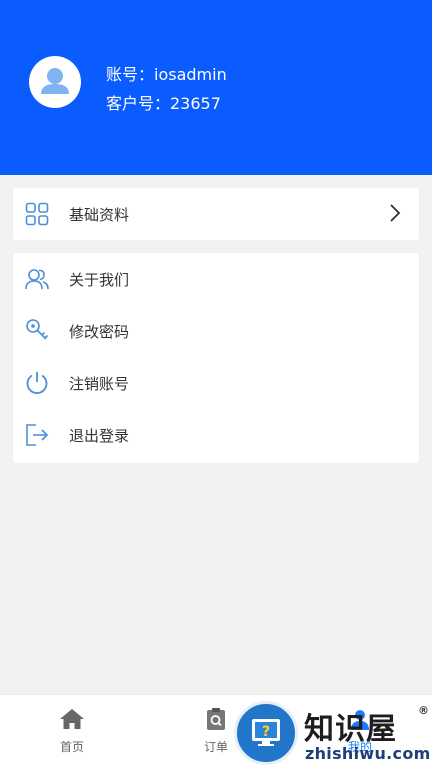 The image size is (432, 769). What do you see at coordinates (72, 731) in the screenshot?
I see `tab-home: 首页` at bounding box center [72, 731].